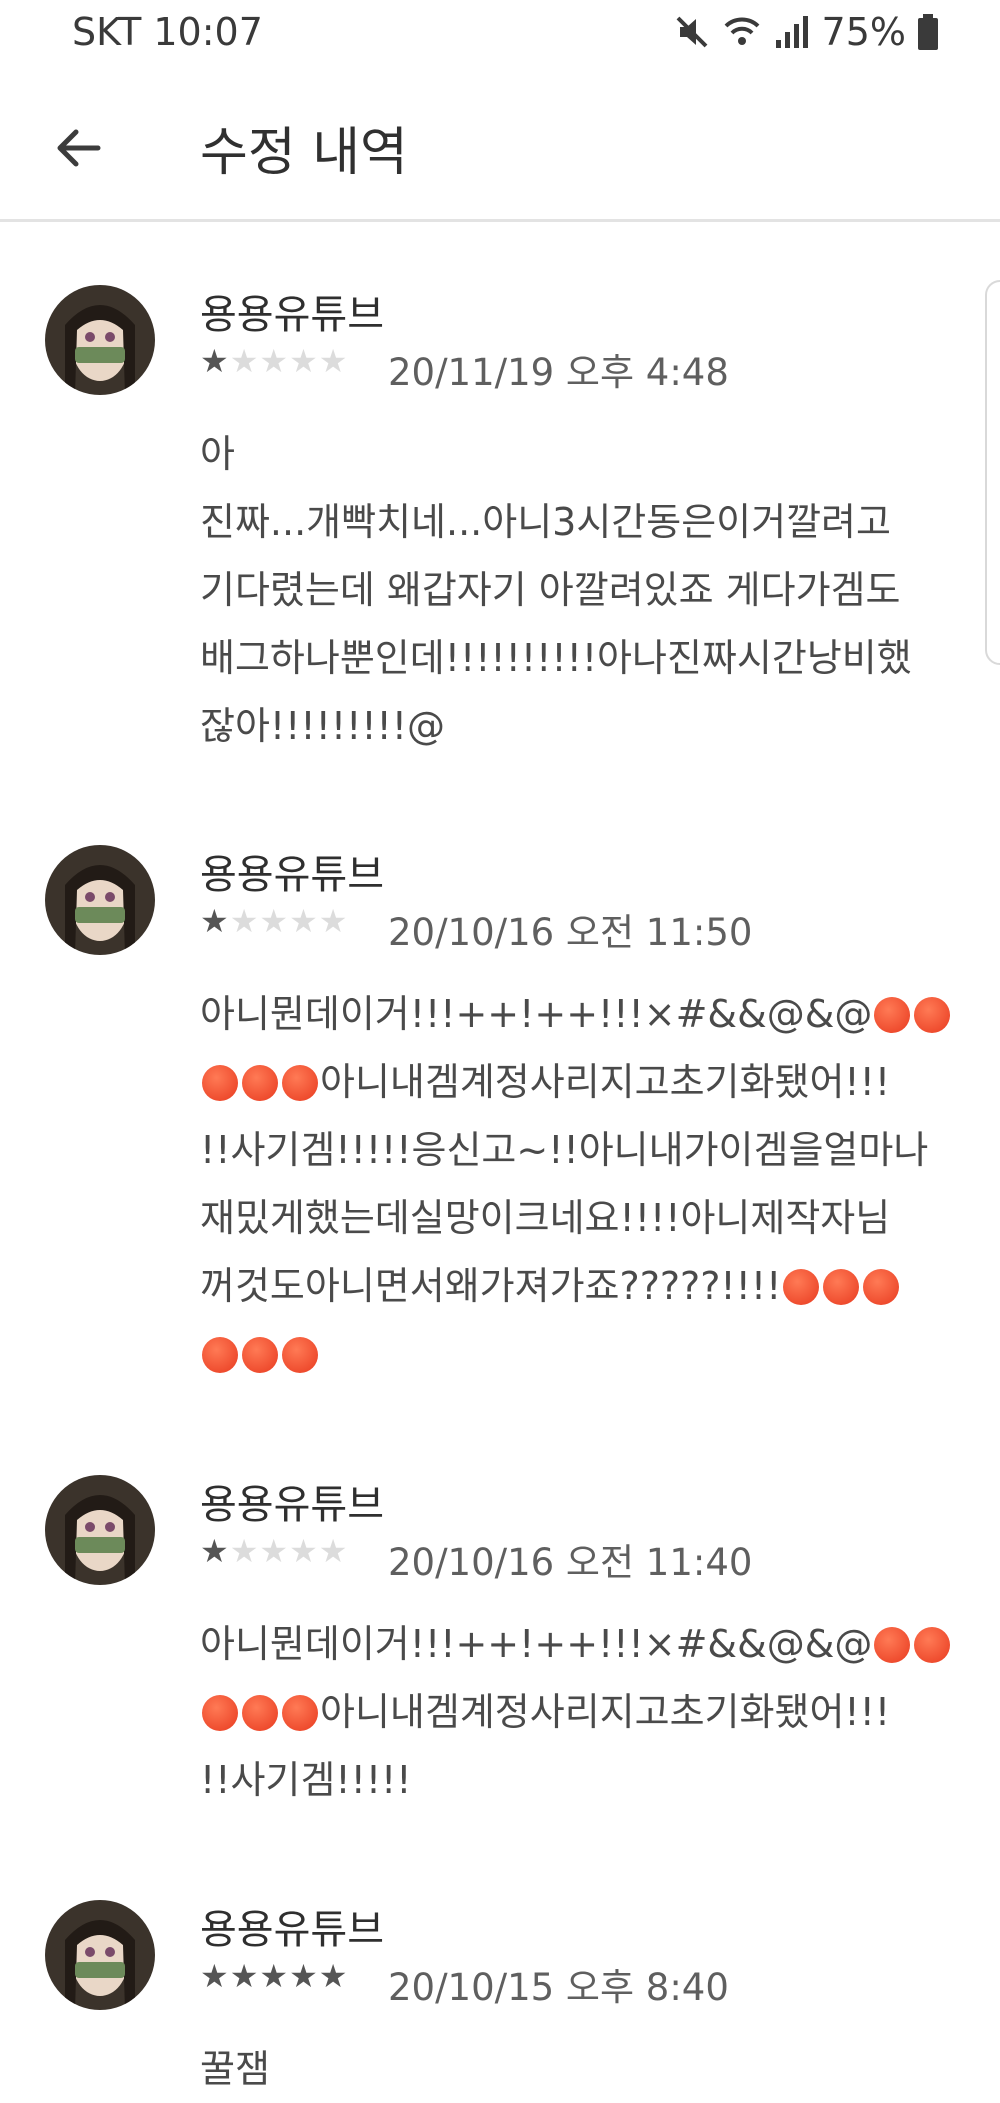 This screenshot has height=2103, width=1000. What do you see at coordinates (323, 726) in the screenshot?
I see `review-line: 잖아!!!!!!!!!@` at bounding box center [323, 726].